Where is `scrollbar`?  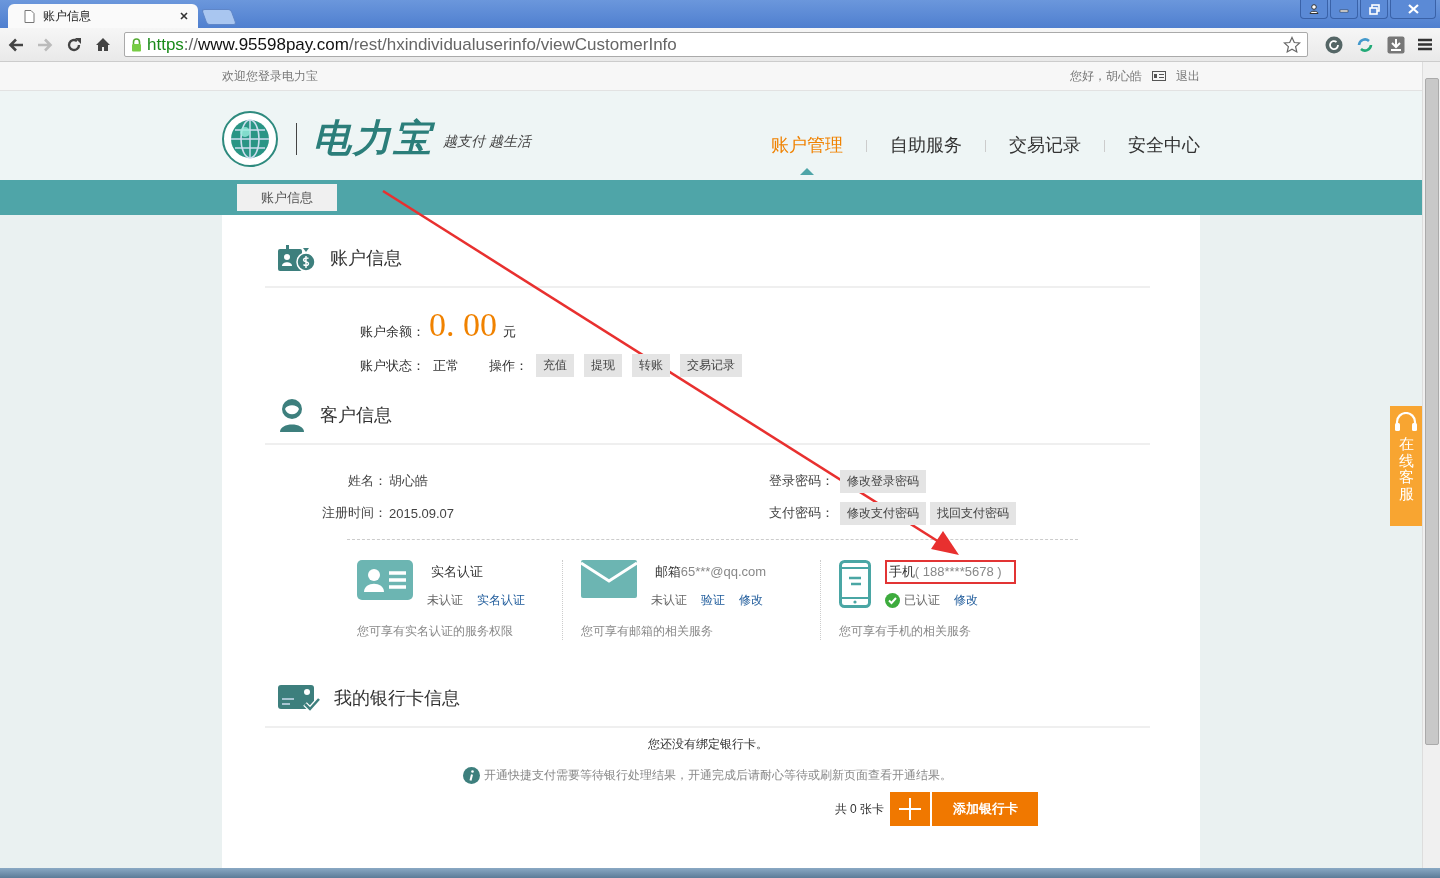
scrollbar is located at coordinates (1431, 465).